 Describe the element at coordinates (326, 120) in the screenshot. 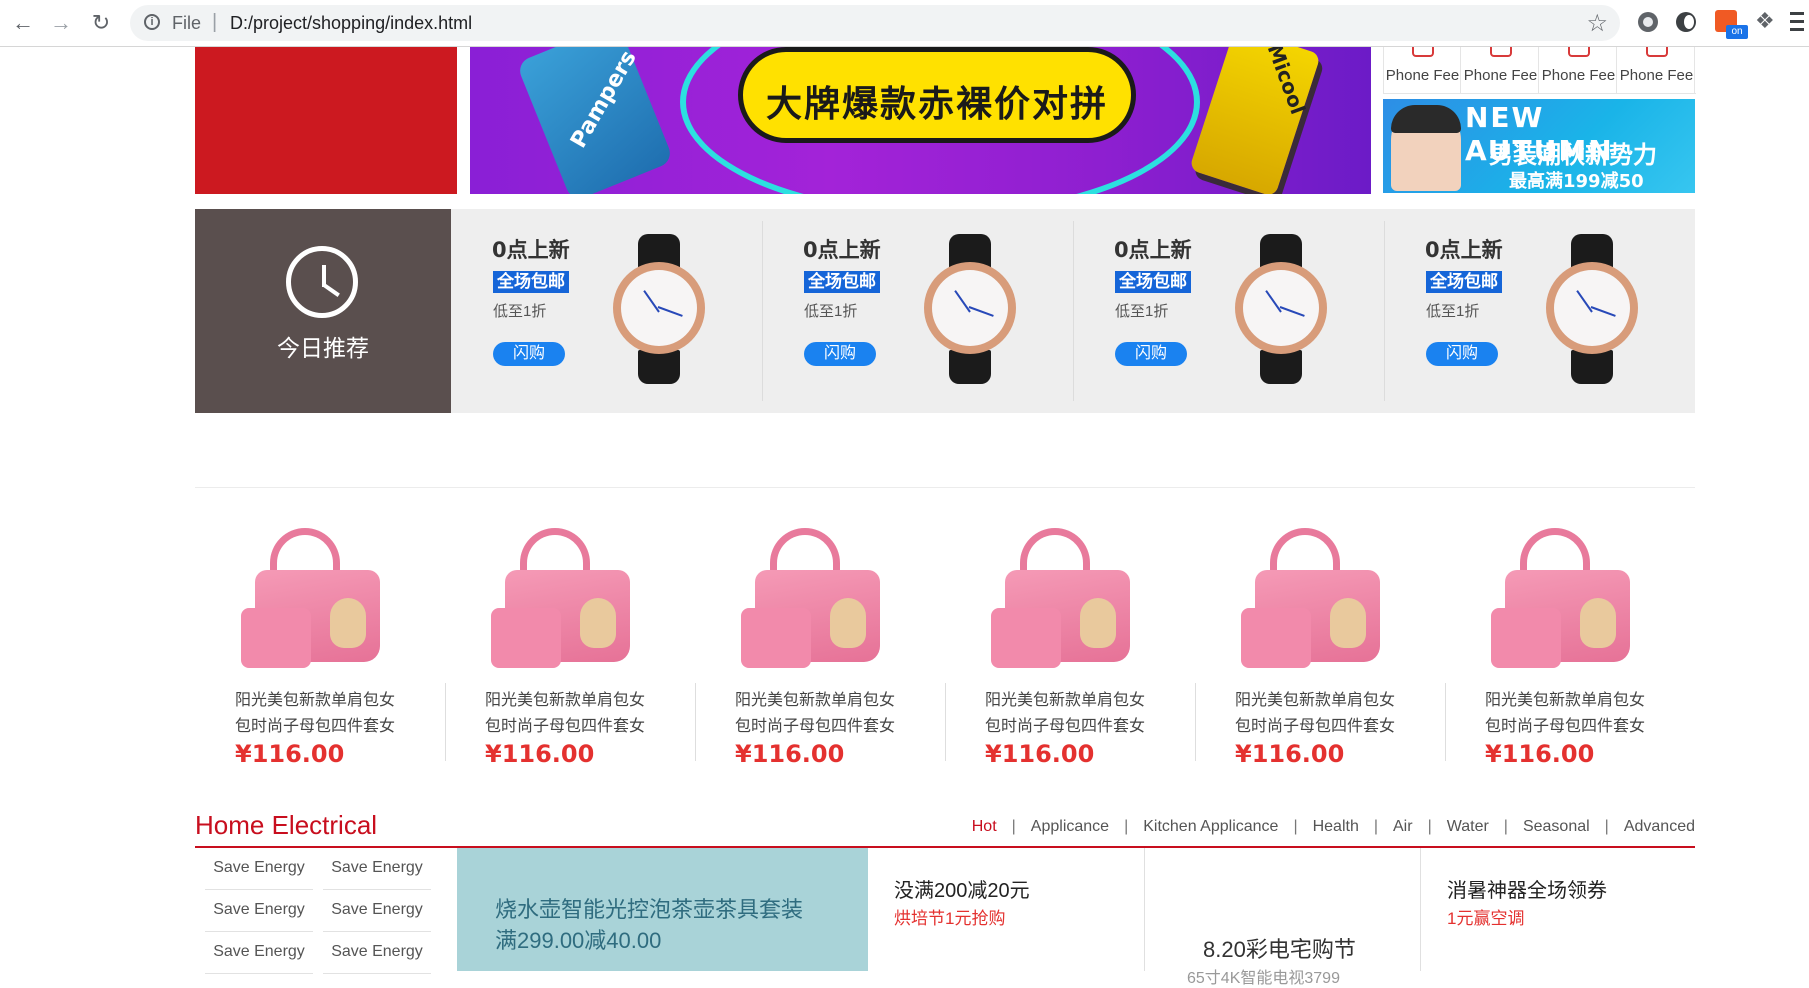

I see `category-menu-block` at that location.